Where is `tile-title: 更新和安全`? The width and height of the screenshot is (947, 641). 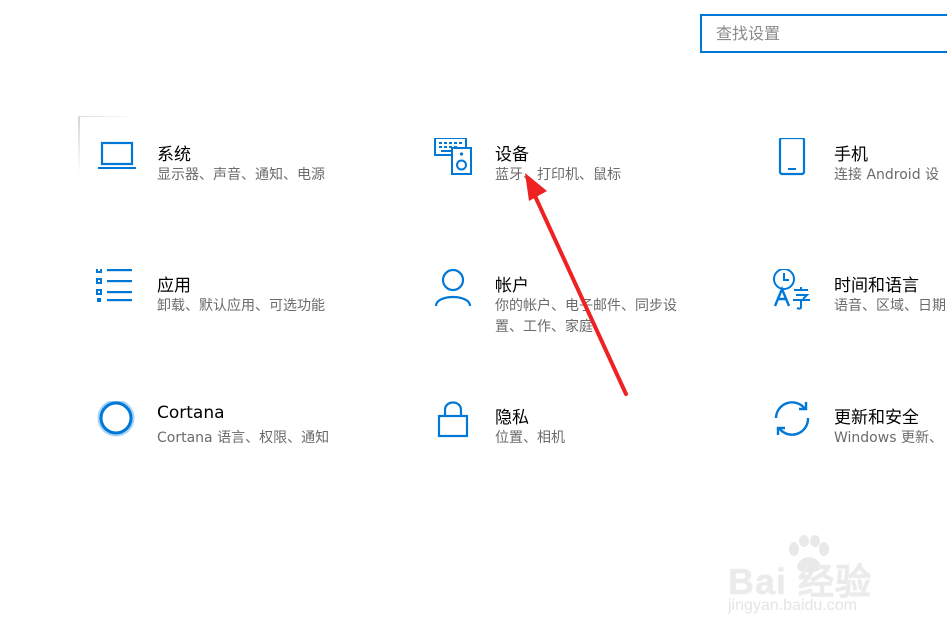 tile-title: 更新和安全 is located at coordinates (876, 418).